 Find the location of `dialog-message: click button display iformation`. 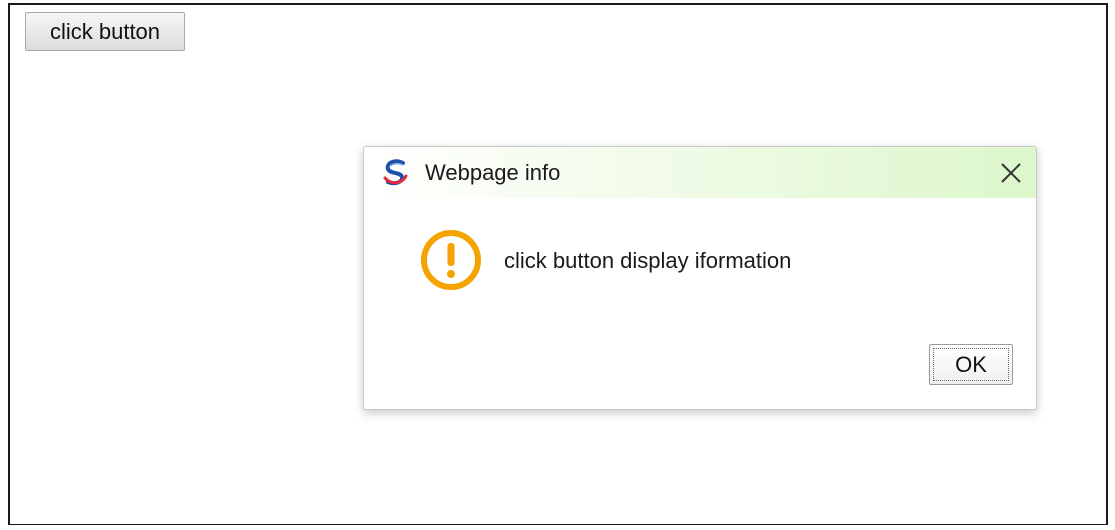

dialog-message: click button display iformation is located at coordinates (648, 260).